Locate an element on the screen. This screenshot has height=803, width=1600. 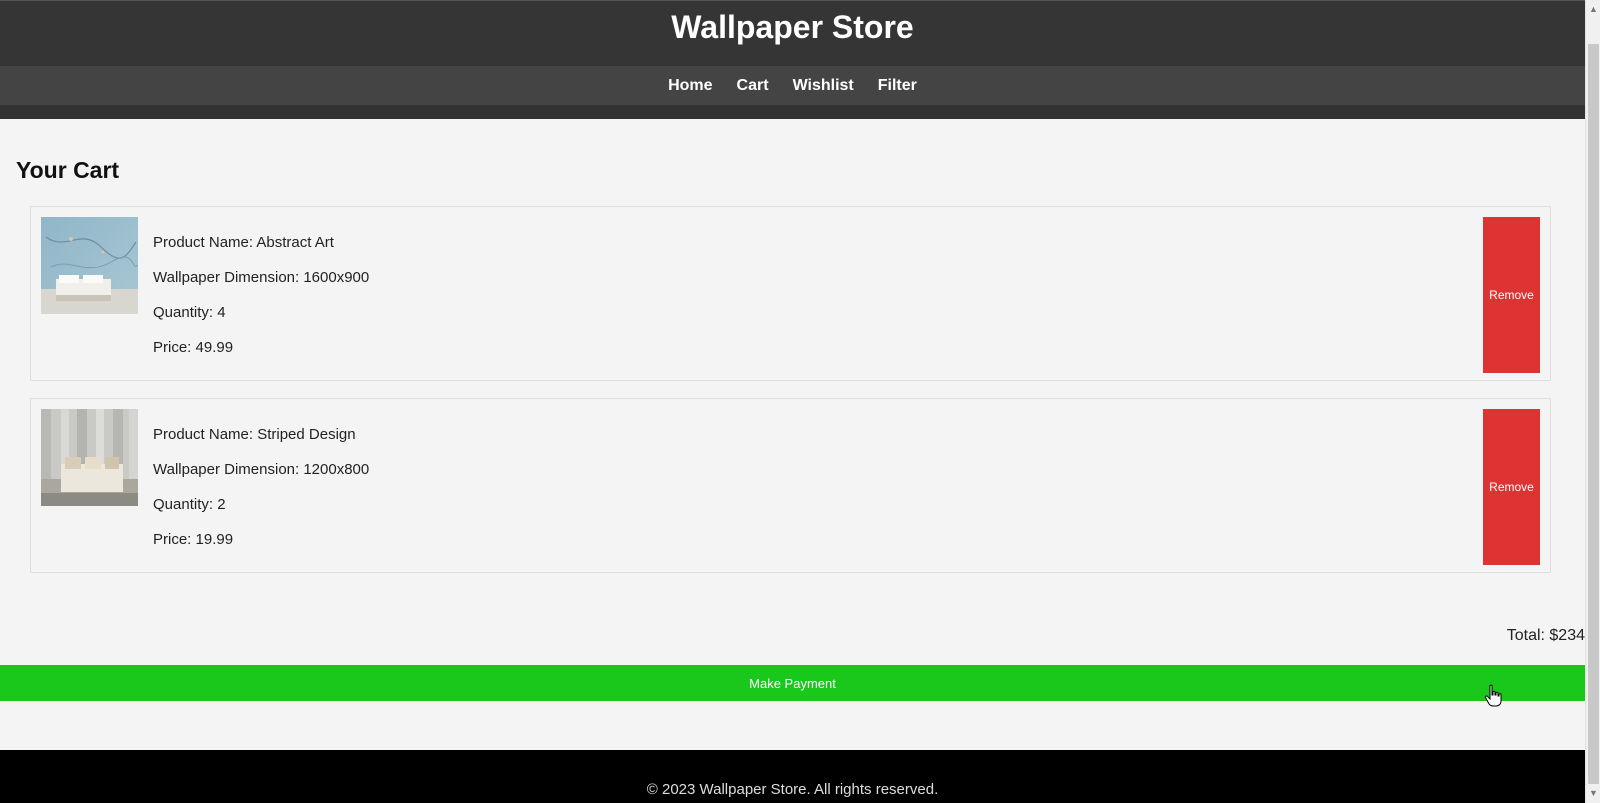
striped-wallpaper-thumbnail is located at coordinates (89, 457).